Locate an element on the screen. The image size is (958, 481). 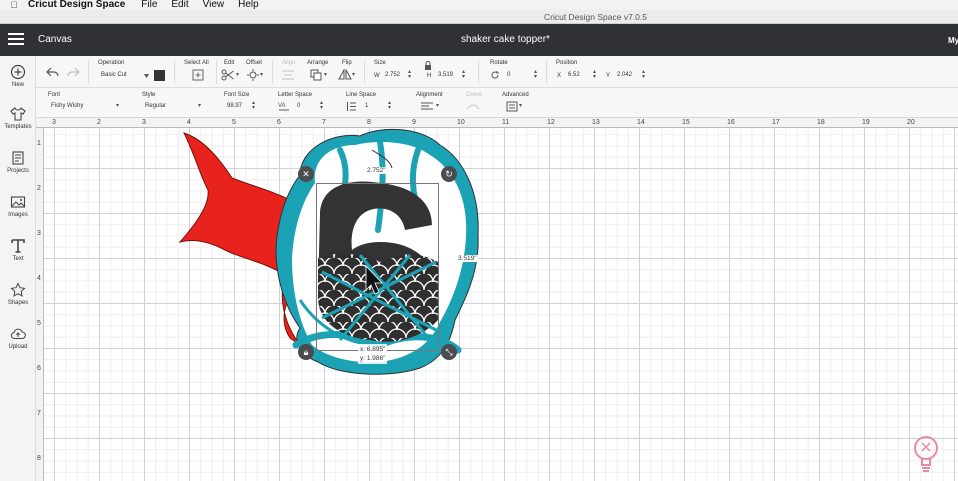
advanced-icon is located at coordinates (512, 106).